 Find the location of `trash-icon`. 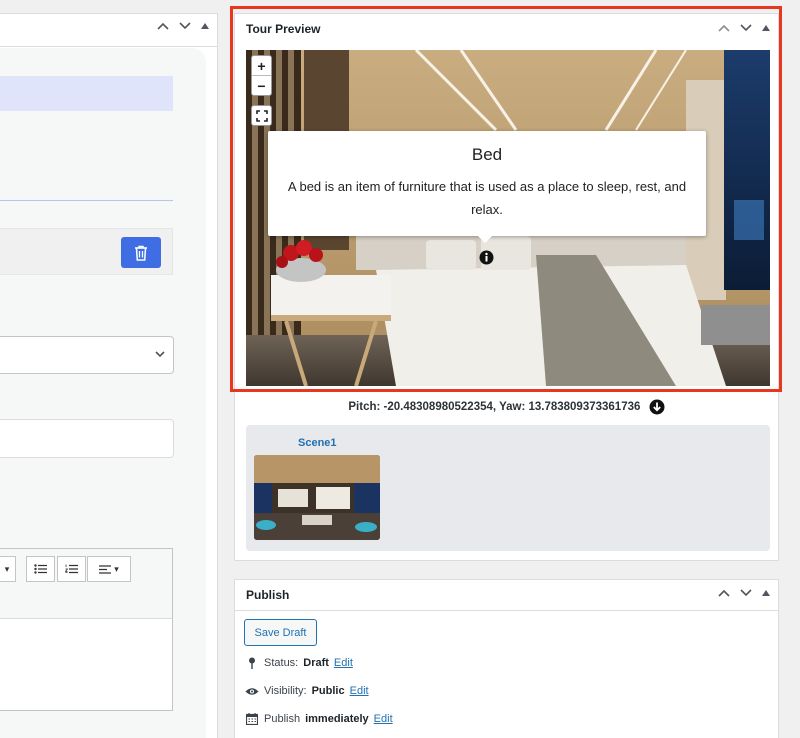

trash-icon is located at coordinates (141, 253).